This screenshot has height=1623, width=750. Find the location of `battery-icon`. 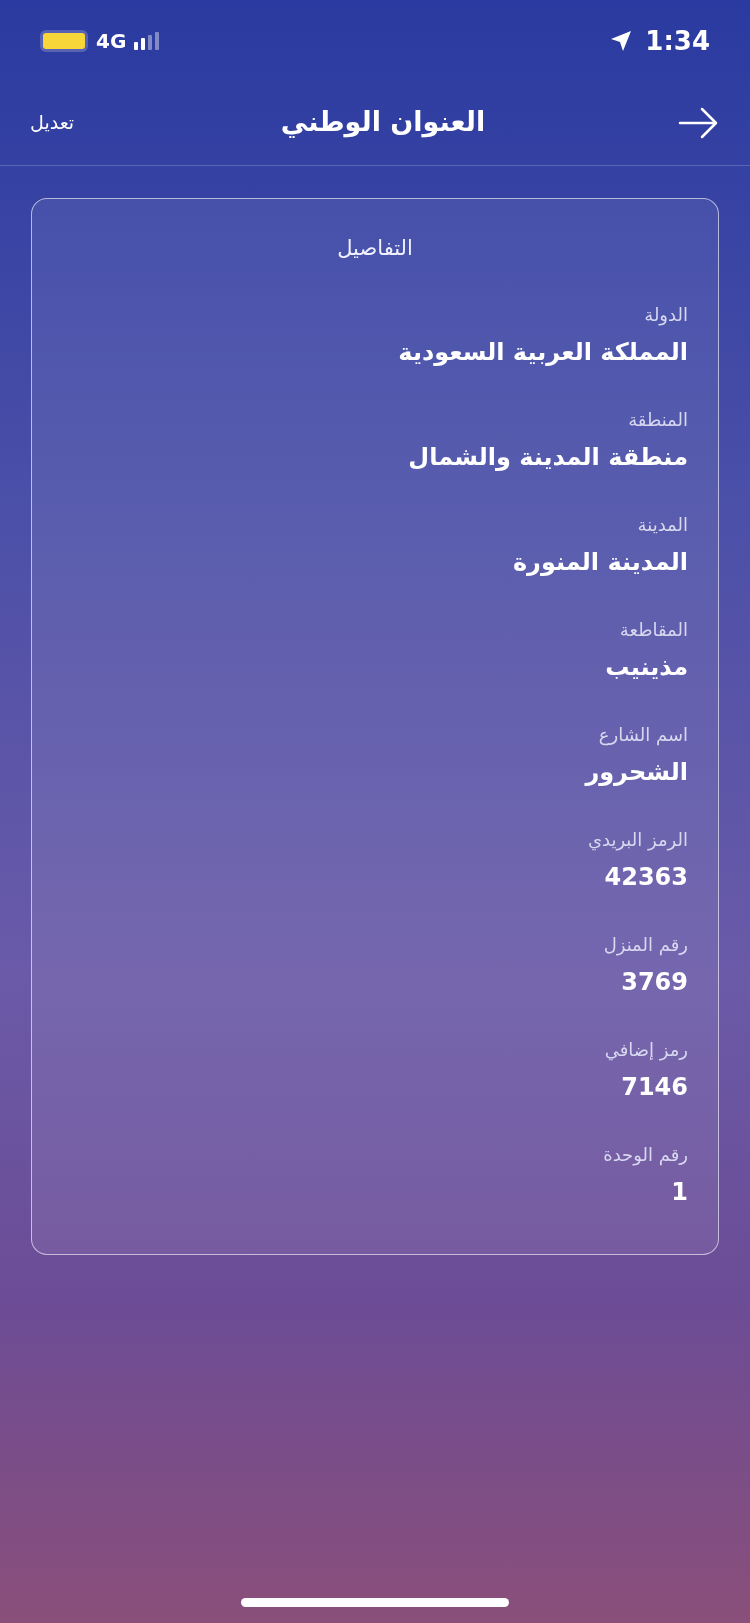

battery-icon is located at coordinates (64, 41).